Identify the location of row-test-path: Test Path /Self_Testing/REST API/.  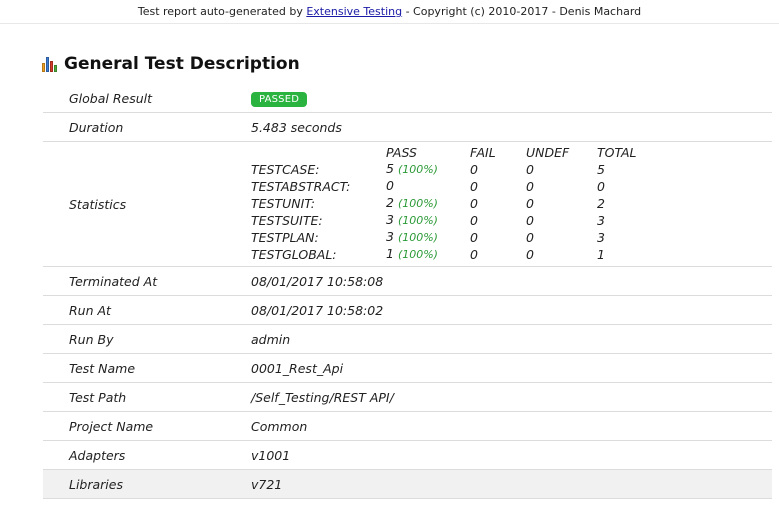
(407, 397).